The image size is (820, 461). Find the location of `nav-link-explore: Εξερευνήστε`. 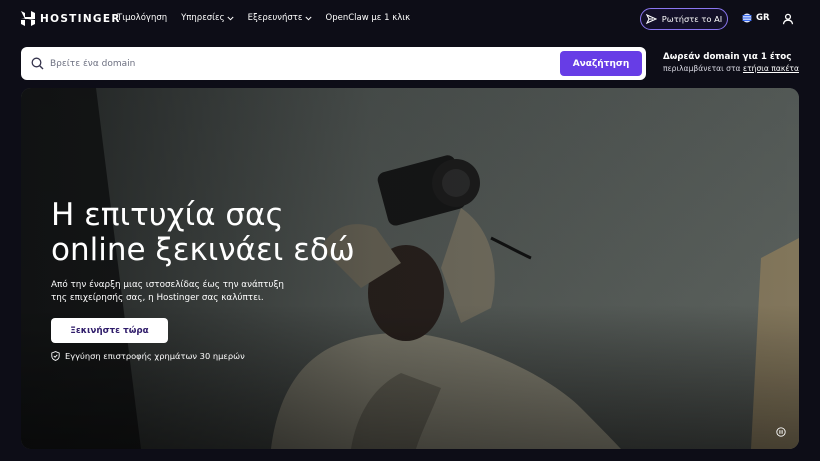

nav-link-explore: Εξερευνήστε is located at coordinates (280, 18).